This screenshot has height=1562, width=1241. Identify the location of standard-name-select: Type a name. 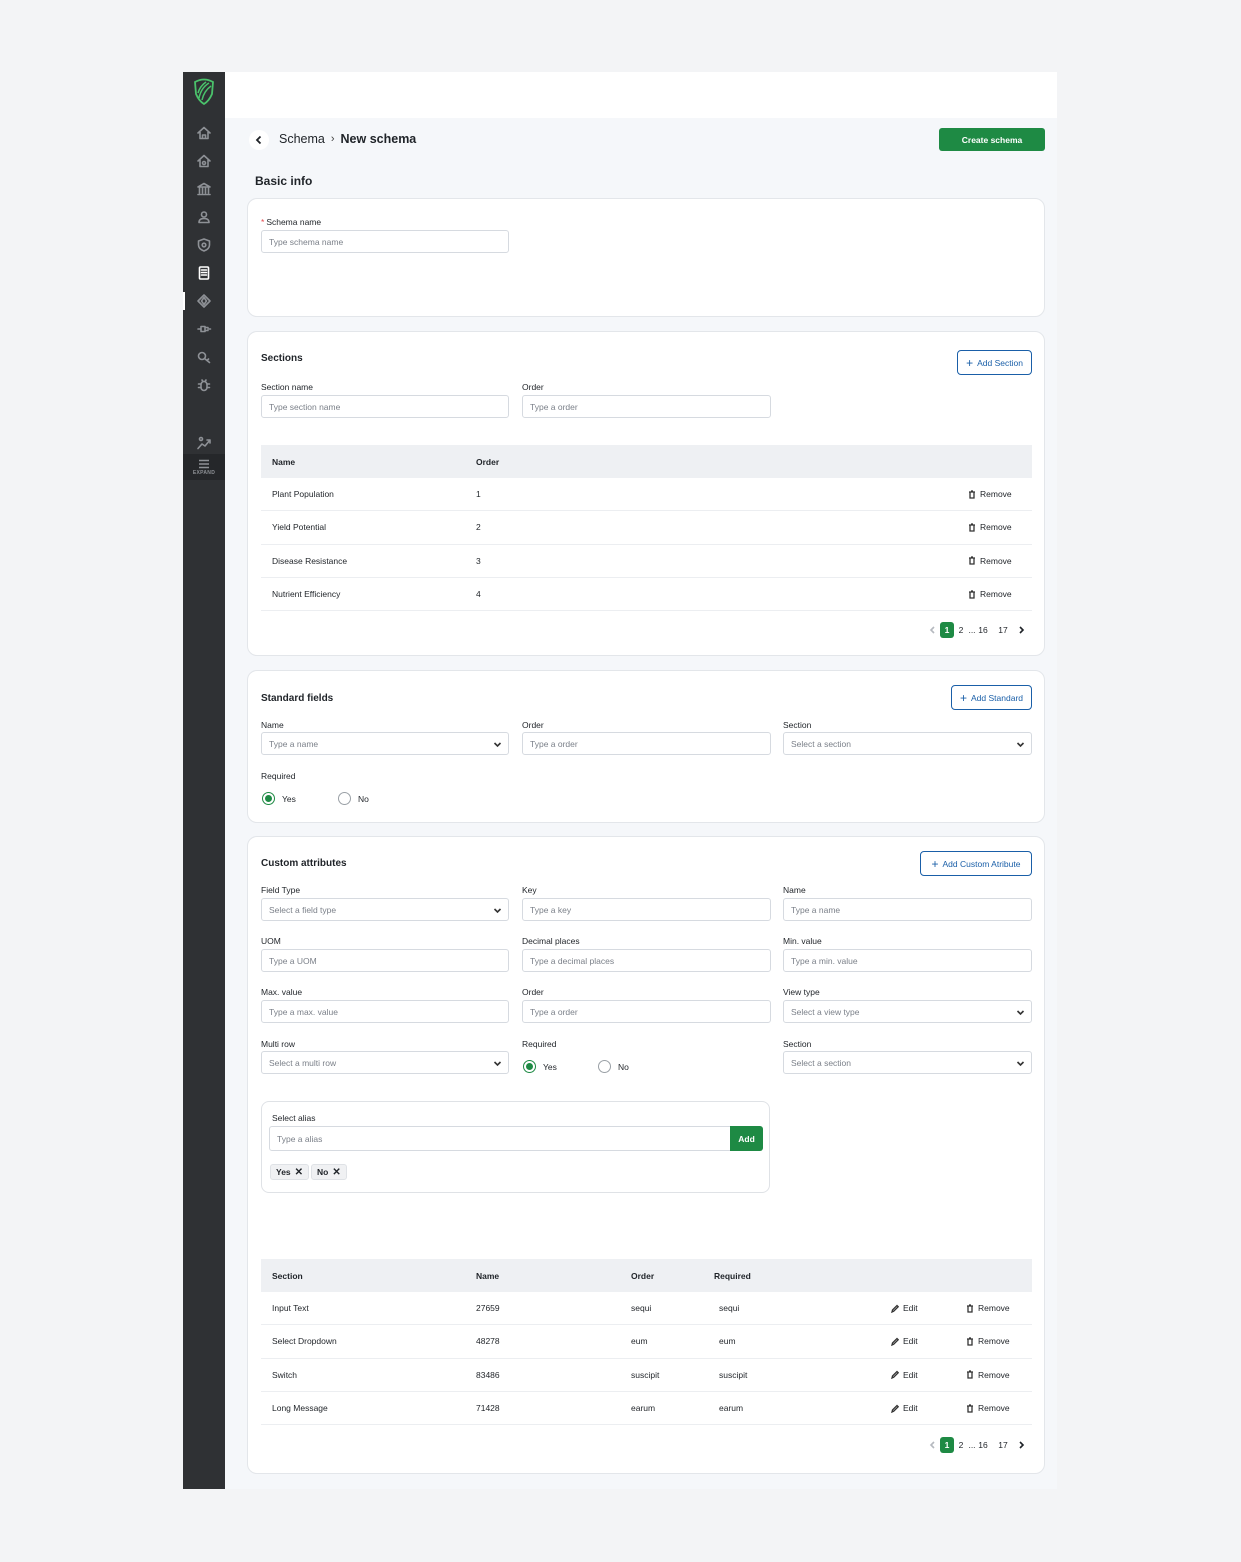
(385, 743).